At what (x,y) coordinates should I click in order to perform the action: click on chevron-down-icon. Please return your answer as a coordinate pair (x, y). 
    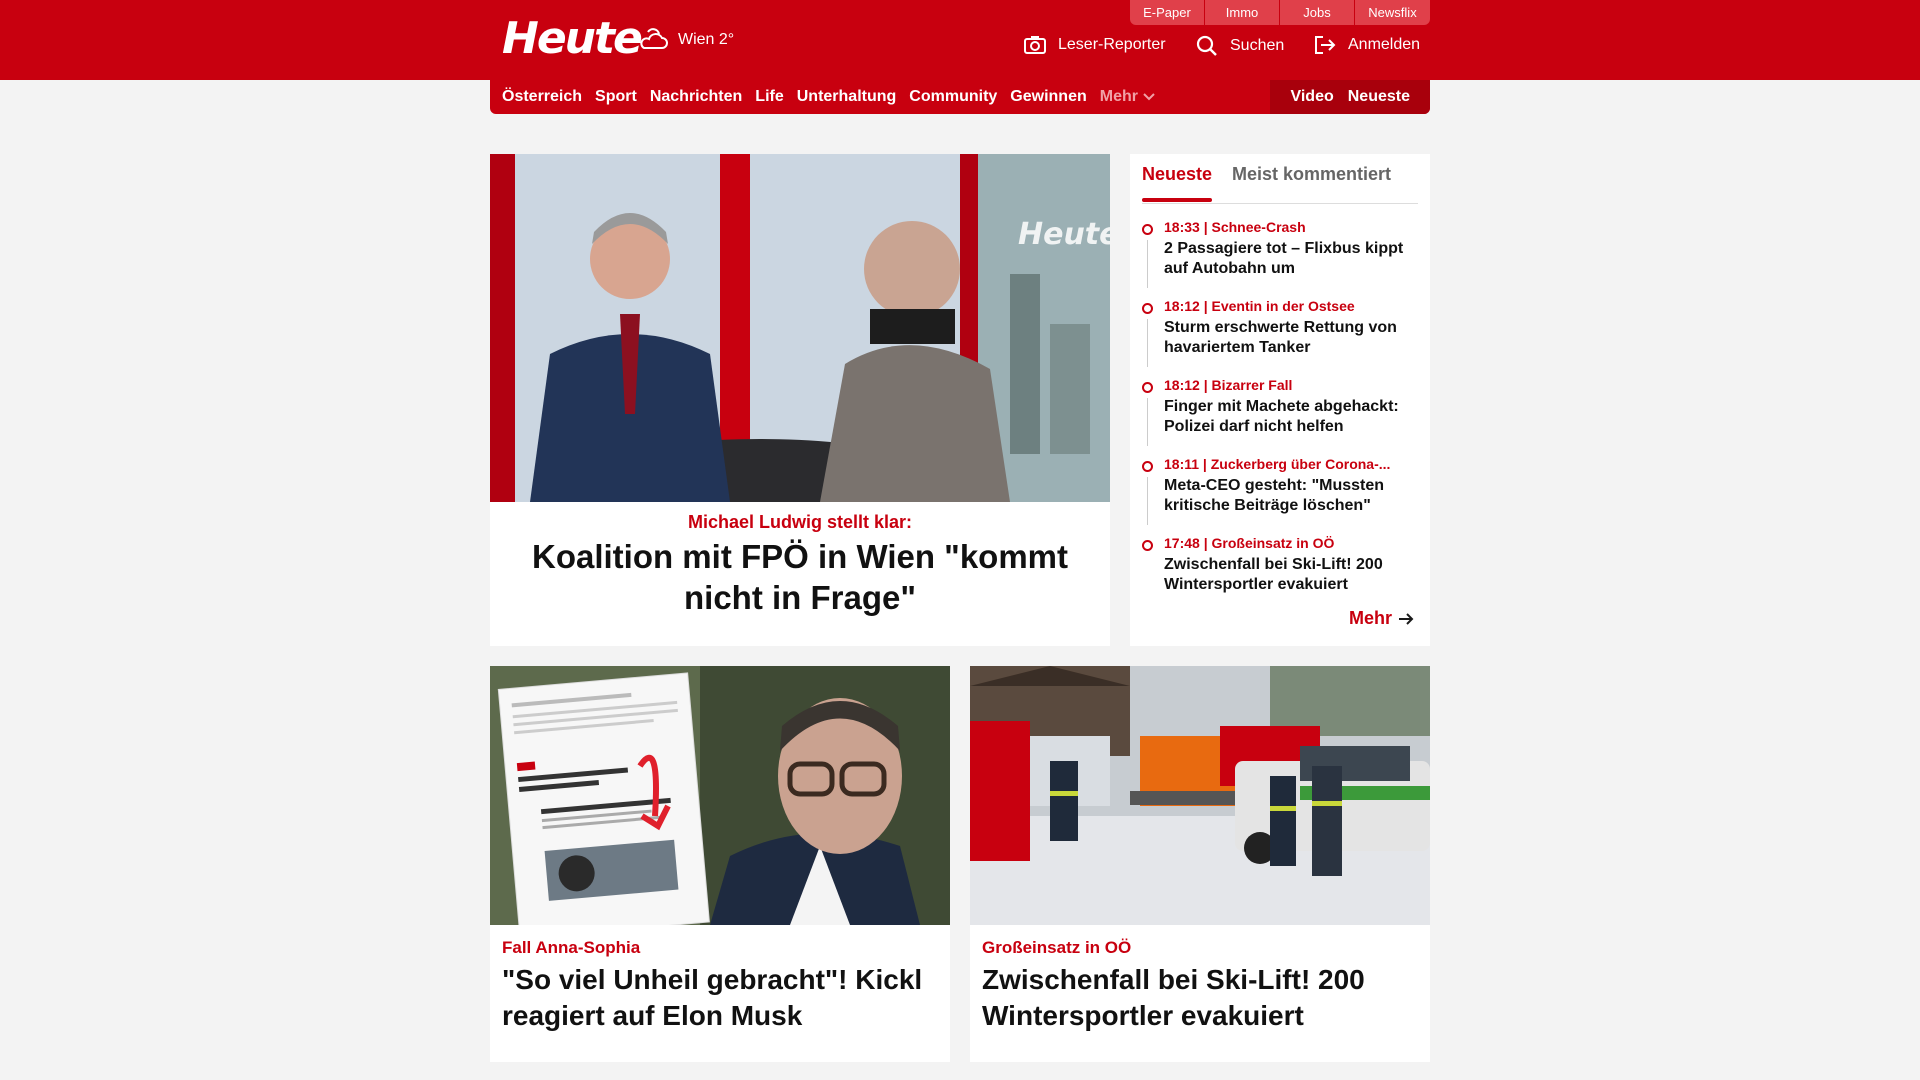
    Looking at the image, I should click on (1149, 97).